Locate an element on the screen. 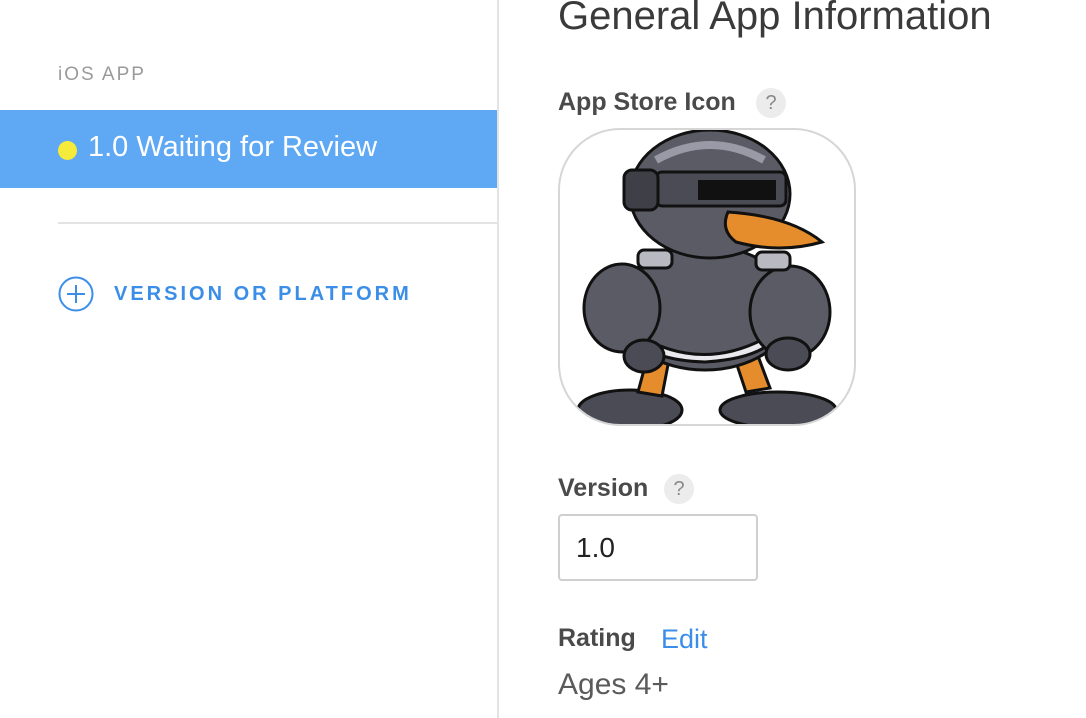  version-label: Version is located at coordinates (603, 488).